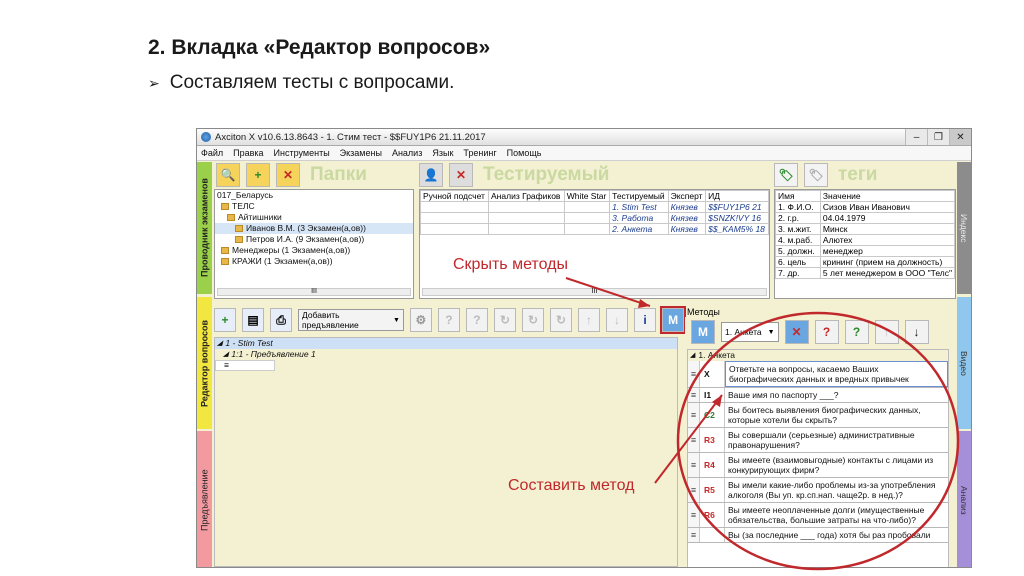 This screenshot has height=576, width=1024. Describe the element at coordinates (608, 292) in the screenshot. I see `hide-methods-arrow` at that location.